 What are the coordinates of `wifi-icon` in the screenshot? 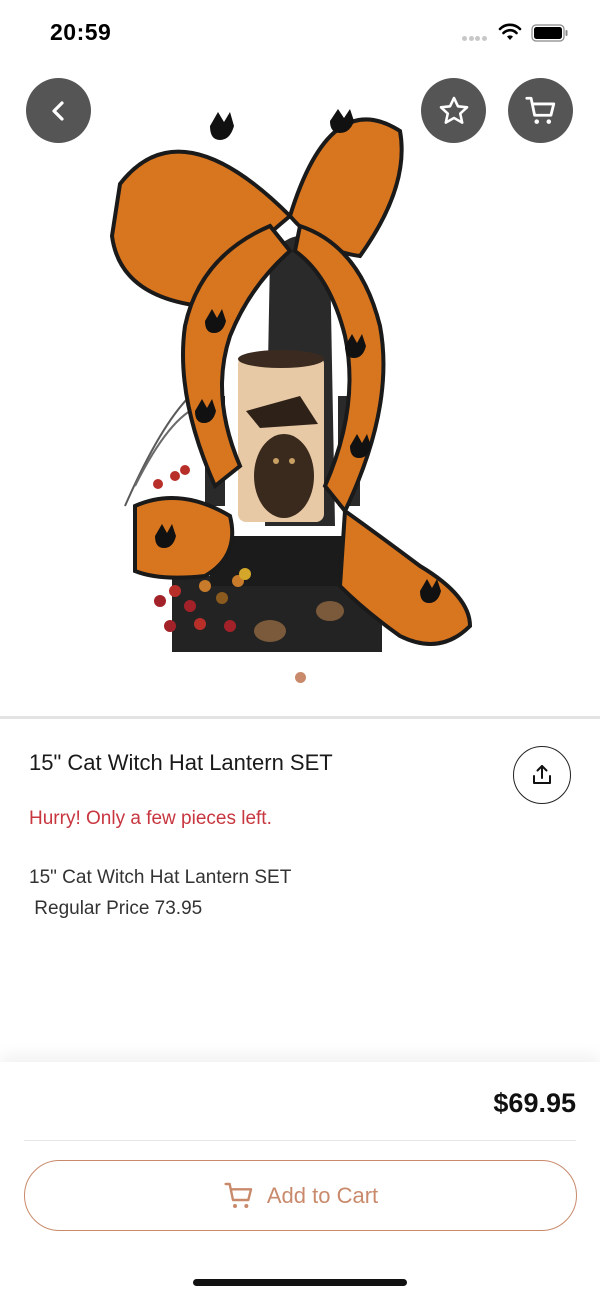 It's located at (510, 31).